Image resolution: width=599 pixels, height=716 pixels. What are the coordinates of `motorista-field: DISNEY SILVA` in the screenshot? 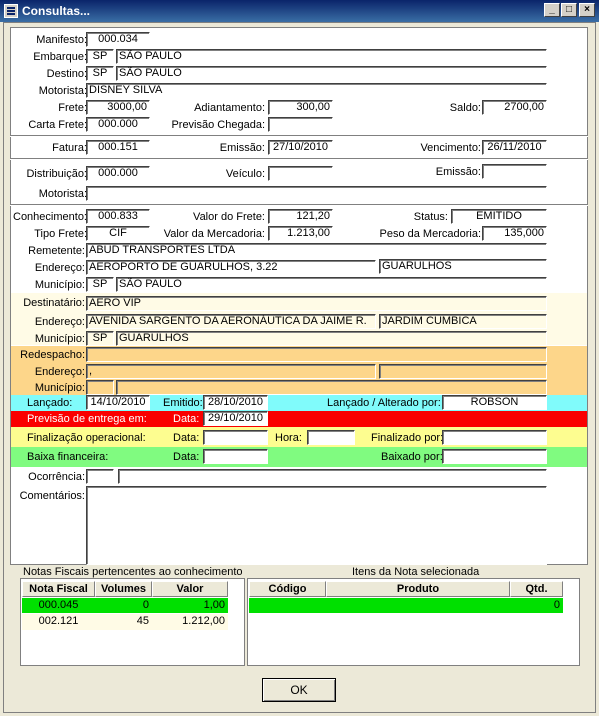 It's located at (316, 90).